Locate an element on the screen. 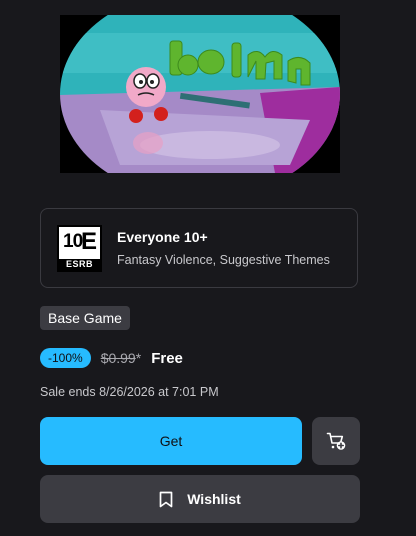  wishlist-label: Wishlist is located at coordinates (214, 499).